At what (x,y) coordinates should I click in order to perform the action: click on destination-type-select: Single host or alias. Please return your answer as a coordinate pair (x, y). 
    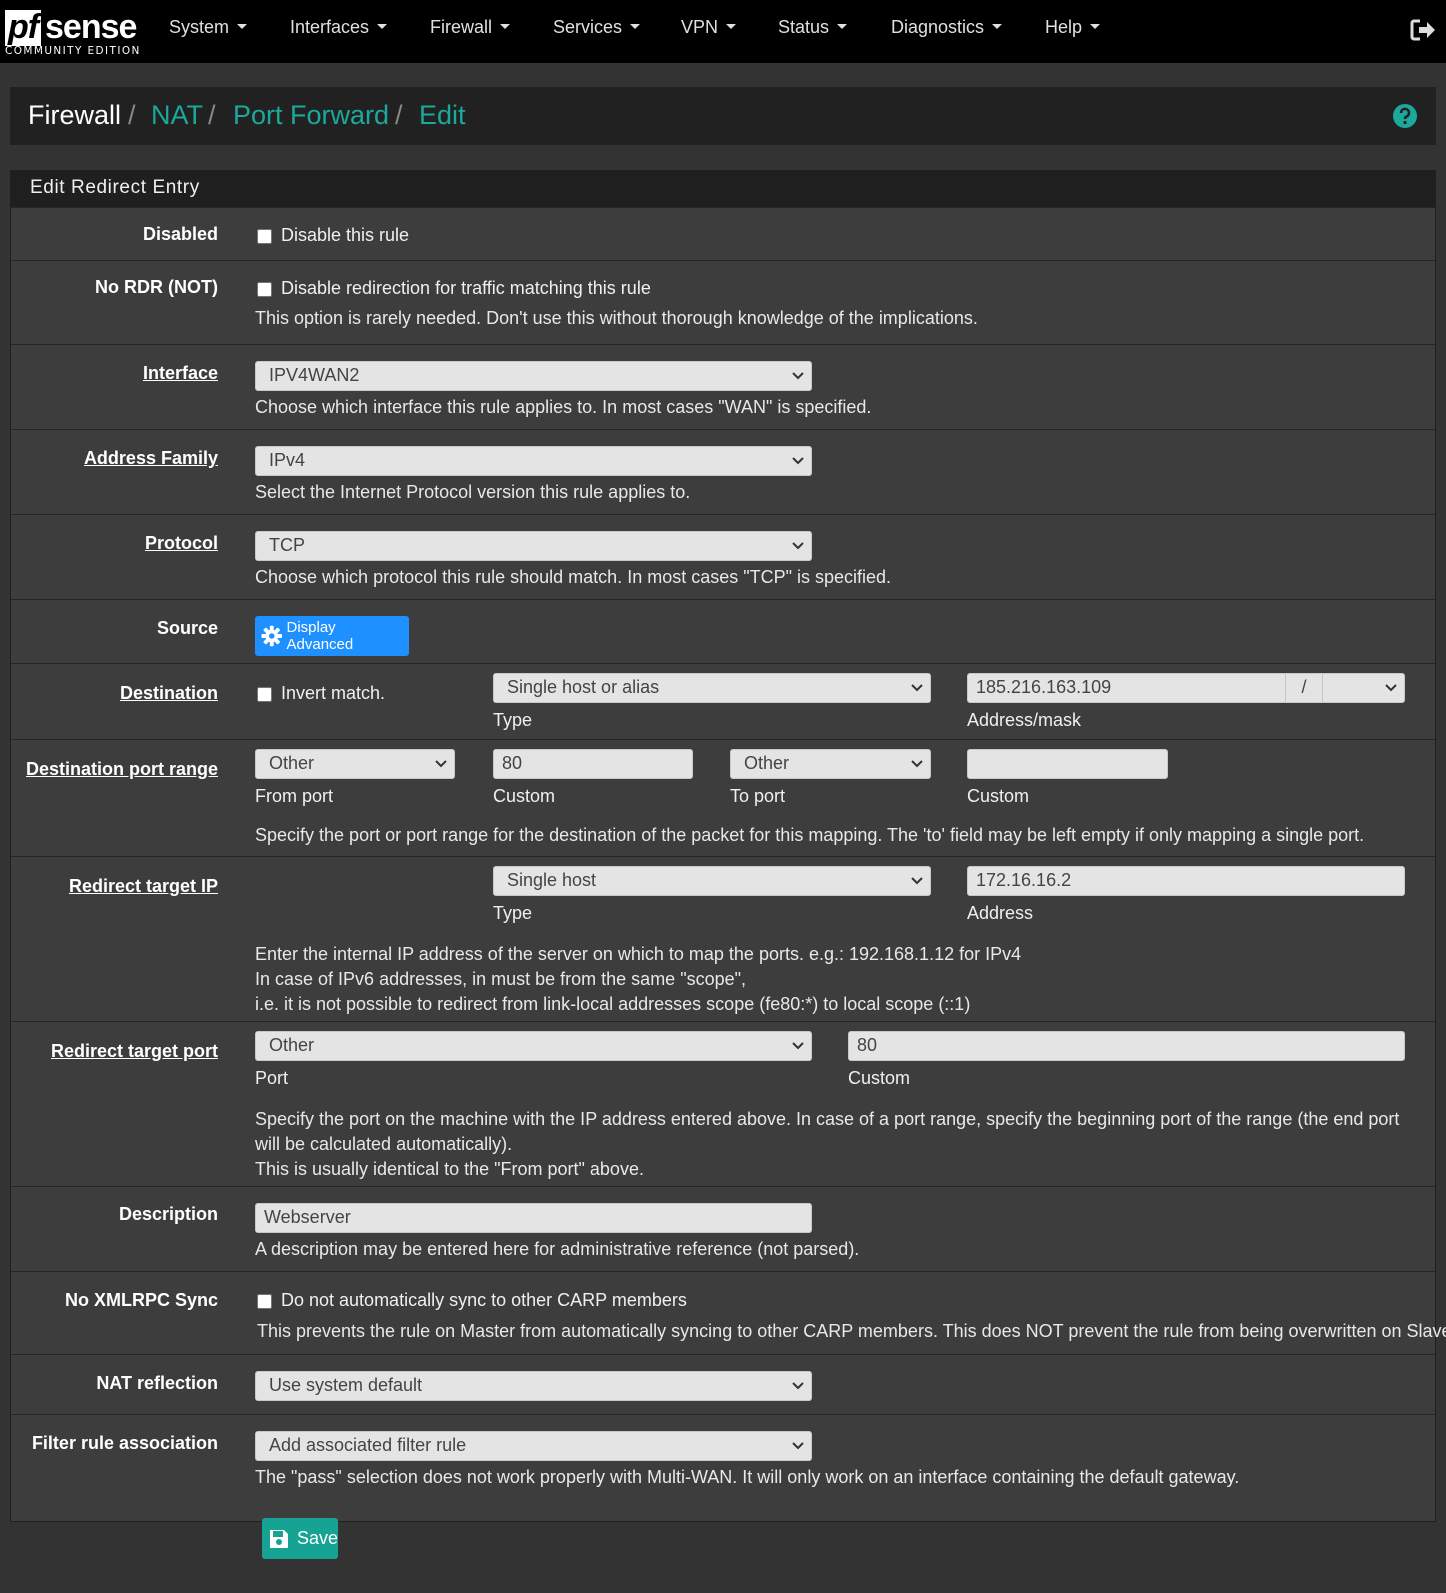
    Looking at the image, I should click on (712, 688).